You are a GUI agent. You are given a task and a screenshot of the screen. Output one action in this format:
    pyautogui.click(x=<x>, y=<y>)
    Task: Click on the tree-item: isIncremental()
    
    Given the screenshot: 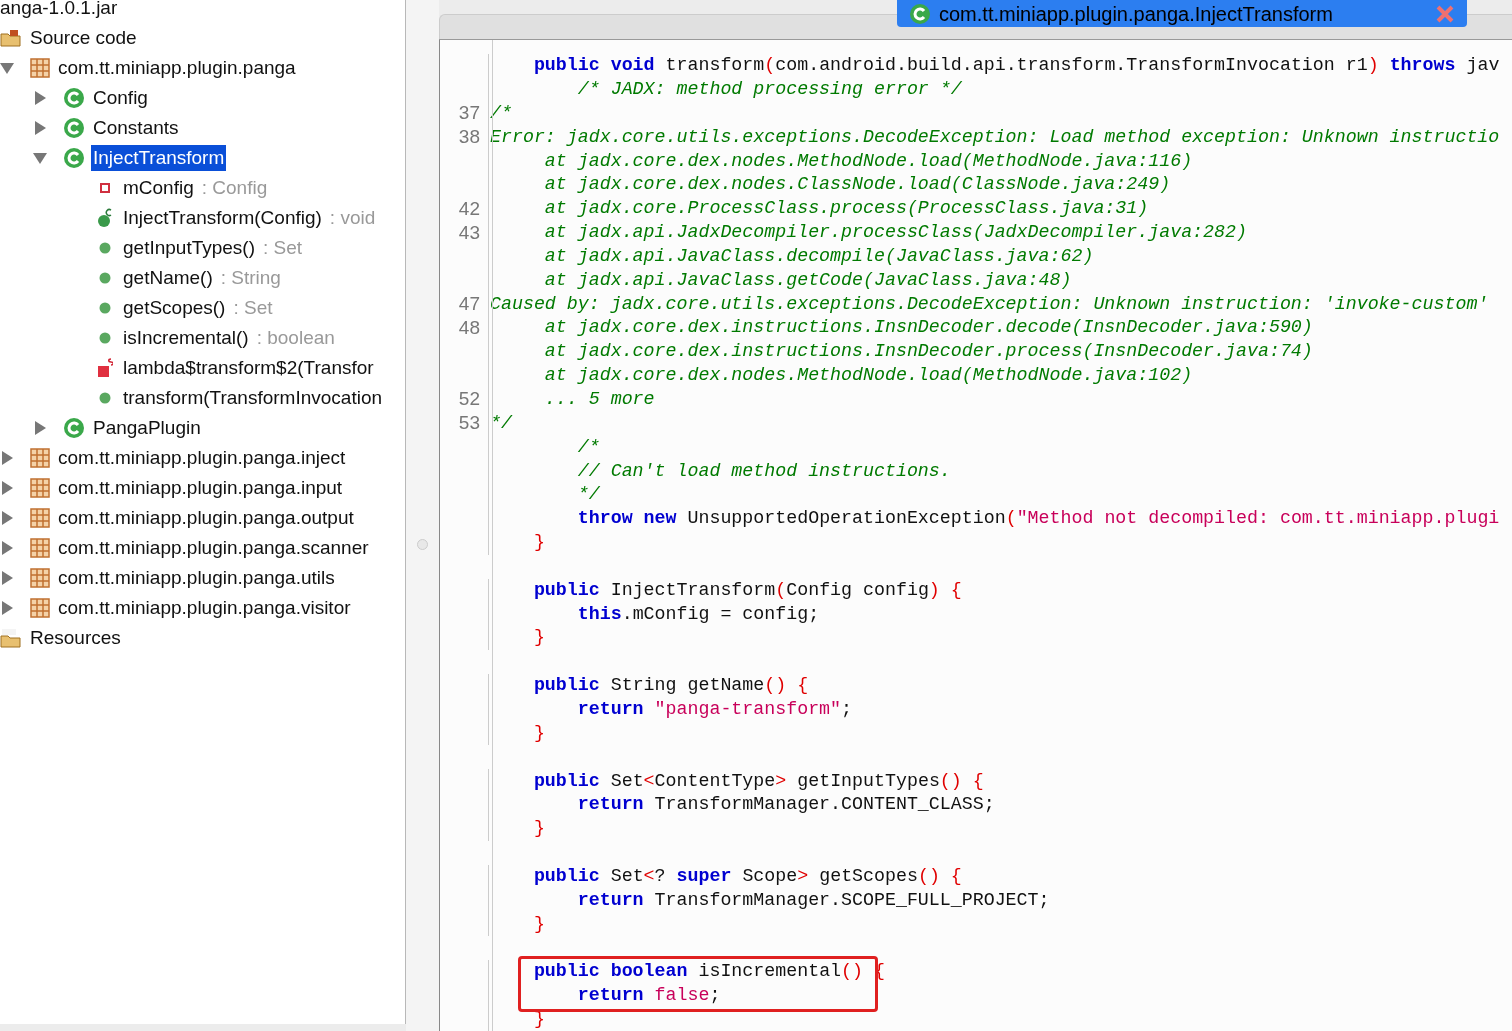 What is the action you would take?
    pyautogui.click(x=186, y=338)
    